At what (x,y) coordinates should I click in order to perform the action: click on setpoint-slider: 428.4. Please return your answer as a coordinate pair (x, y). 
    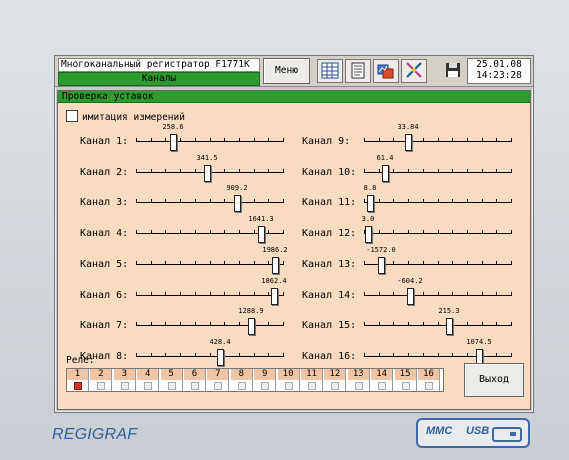
    Looking at the image, I should click on (210, 352).